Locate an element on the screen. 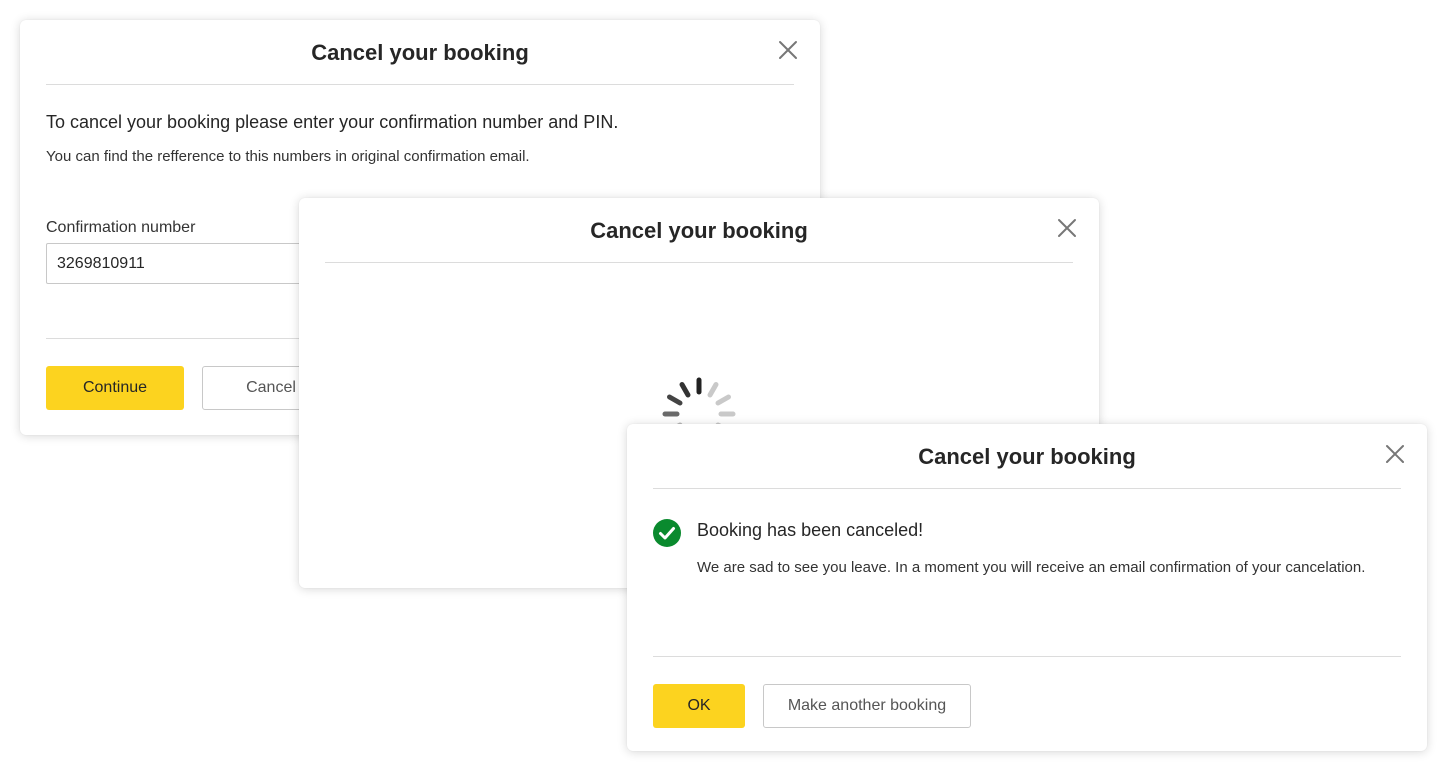 The image size is (1447, 772). ok-button: OK is located at coordinates (699, 706).